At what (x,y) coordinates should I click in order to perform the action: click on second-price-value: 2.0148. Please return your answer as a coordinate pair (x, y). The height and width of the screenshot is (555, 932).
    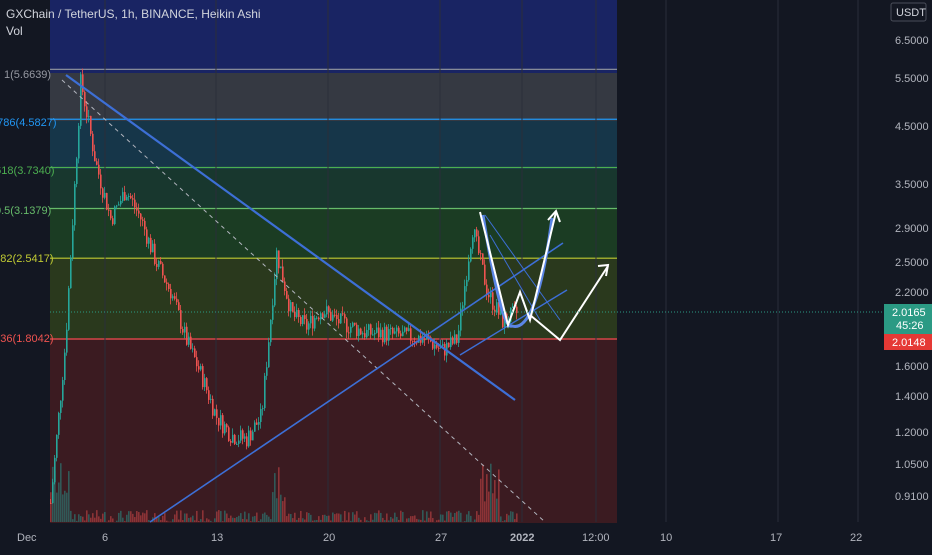
    Looking at the image, I should click on (909, 343).